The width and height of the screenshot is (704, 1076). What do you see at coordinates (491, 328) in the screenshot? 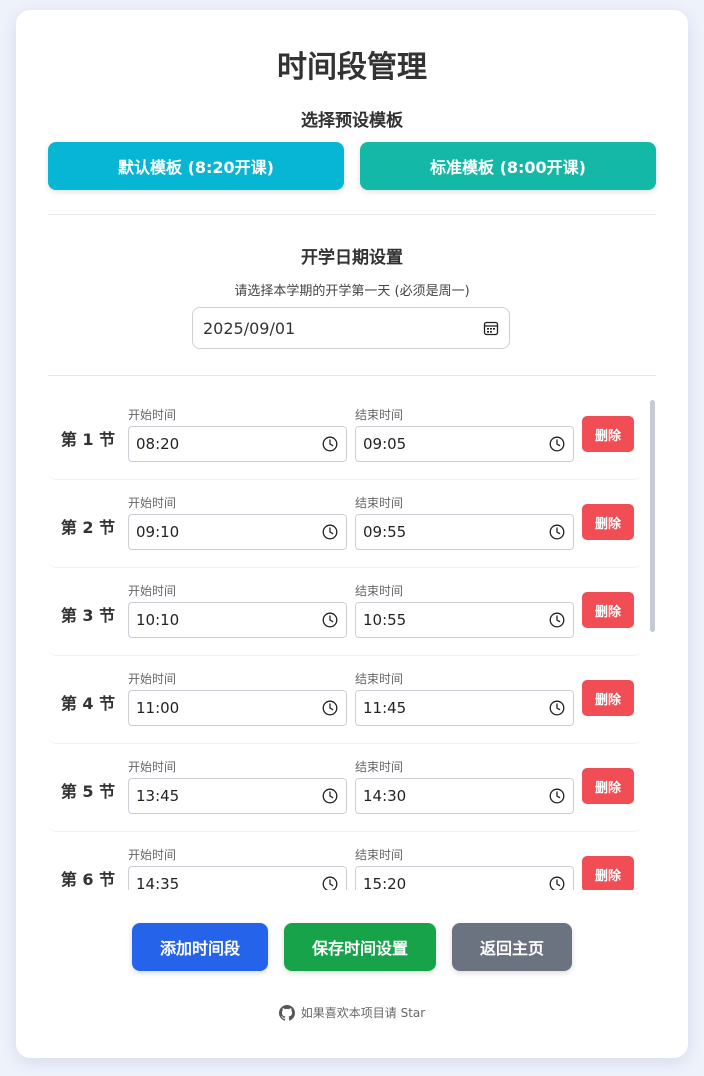
I see `calendar-icon` at bounding box center [491, 328].